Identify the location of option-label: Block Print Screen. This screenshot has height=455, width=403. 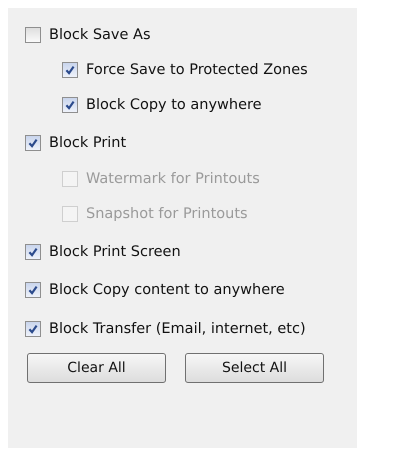
(115, 252).